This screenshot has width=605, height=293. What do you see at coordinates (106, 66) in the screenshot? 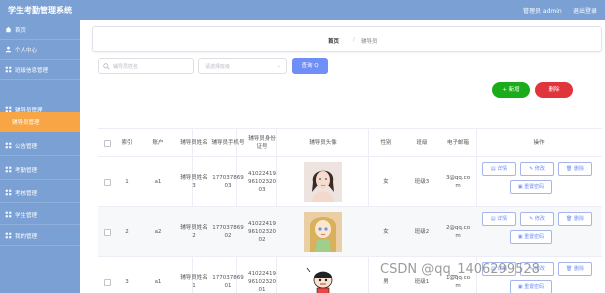
I see `search-icon` at bounding box center [106, 66].